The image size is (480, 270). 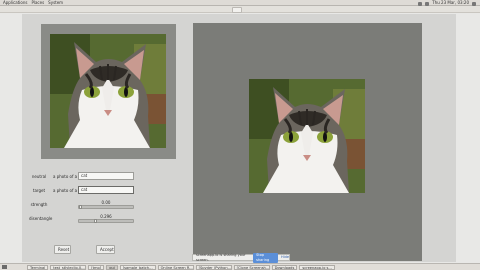 What do you see at coordinates (105, 249) in the screenshot?
I see `accept-button: Accept` at bounding box center [105, 249].